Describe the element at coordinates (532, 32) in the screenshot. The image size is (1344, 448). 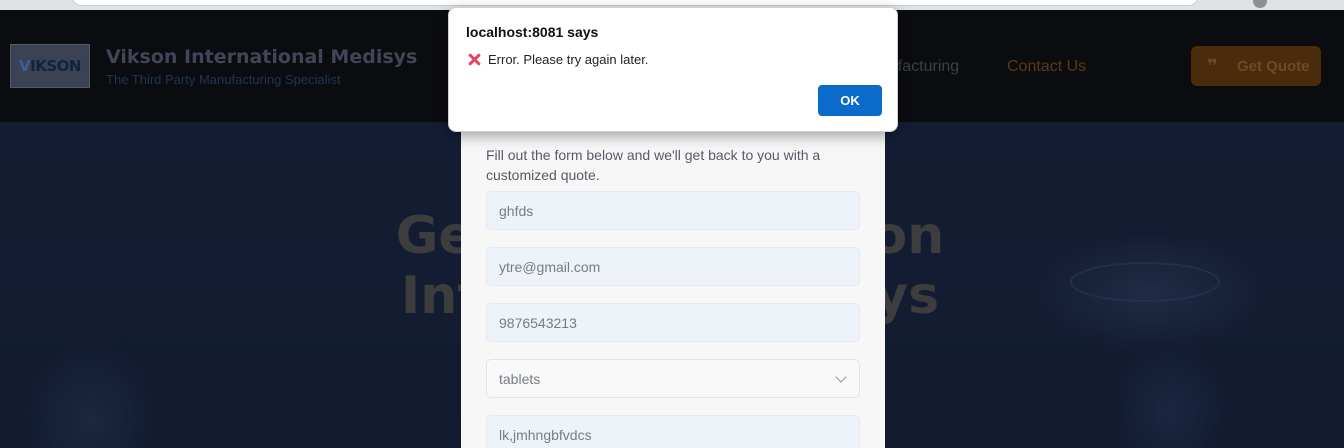
I see `alert-title: localhost:8081 says` at that location.